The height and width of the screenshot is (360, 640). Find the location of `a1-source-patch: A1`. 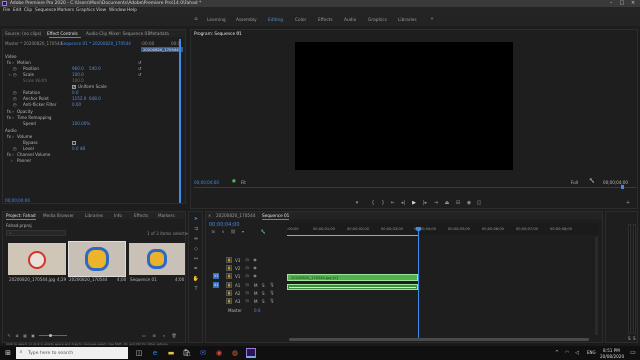

a1-source-patch: A1 is located at coordinates (216, 285).